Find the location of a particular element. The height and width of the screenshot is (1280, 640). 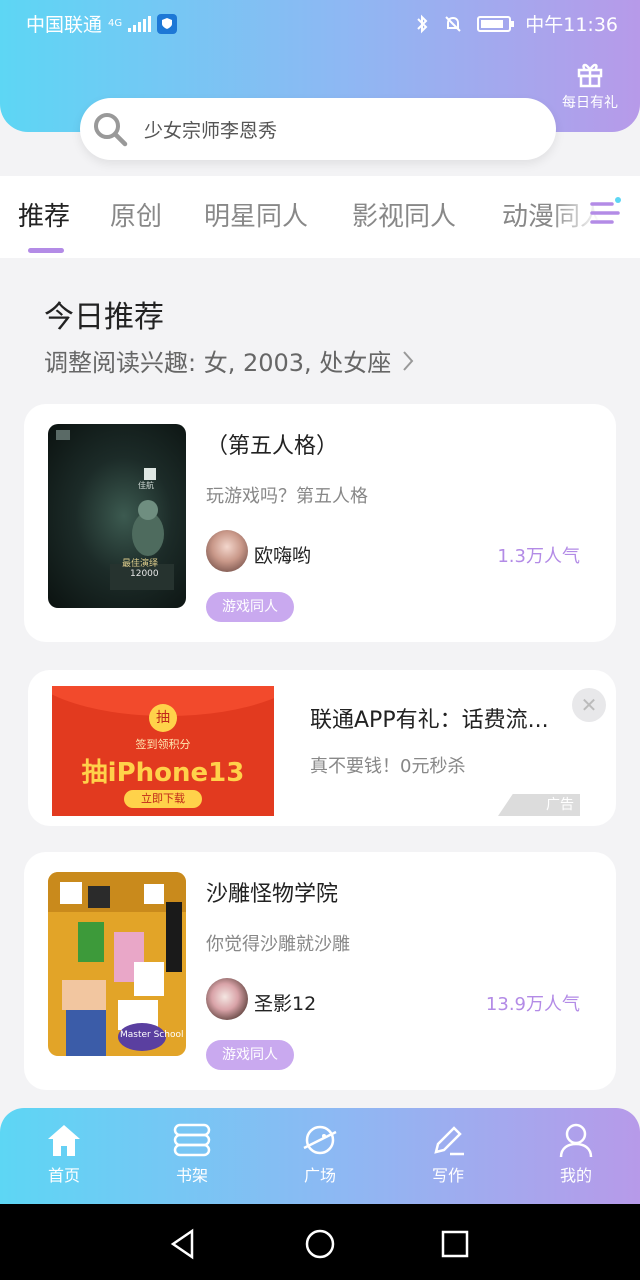

popularity-count: 1.3万人气 is located at coordinates (538, 556).